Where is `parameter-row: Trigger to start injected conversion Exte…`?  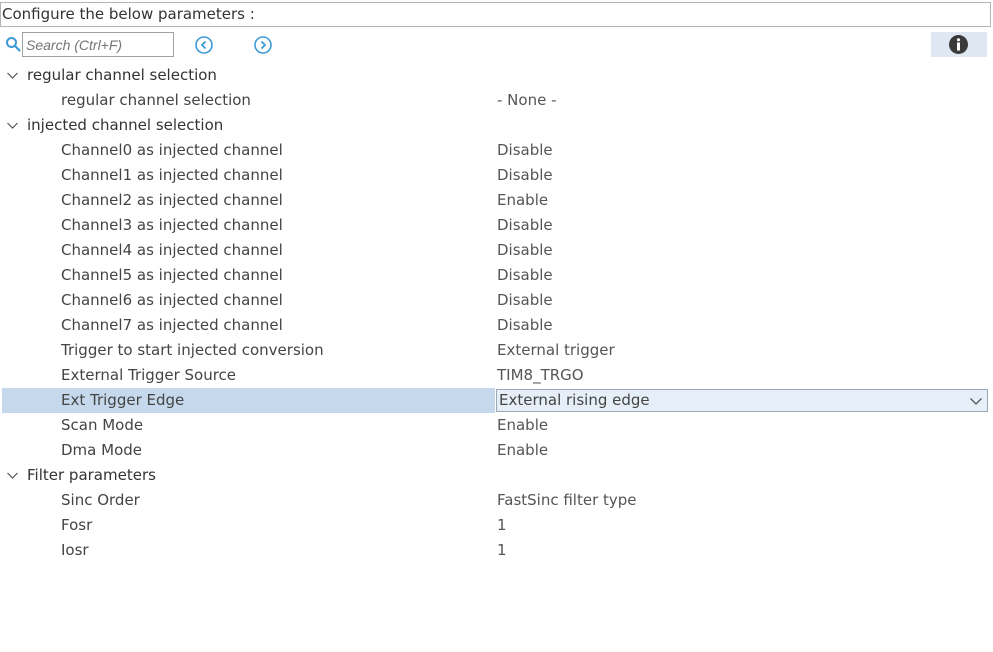 parameter-row: Trigger to start injected conversion Exte… is located at coordinates (496, 350).